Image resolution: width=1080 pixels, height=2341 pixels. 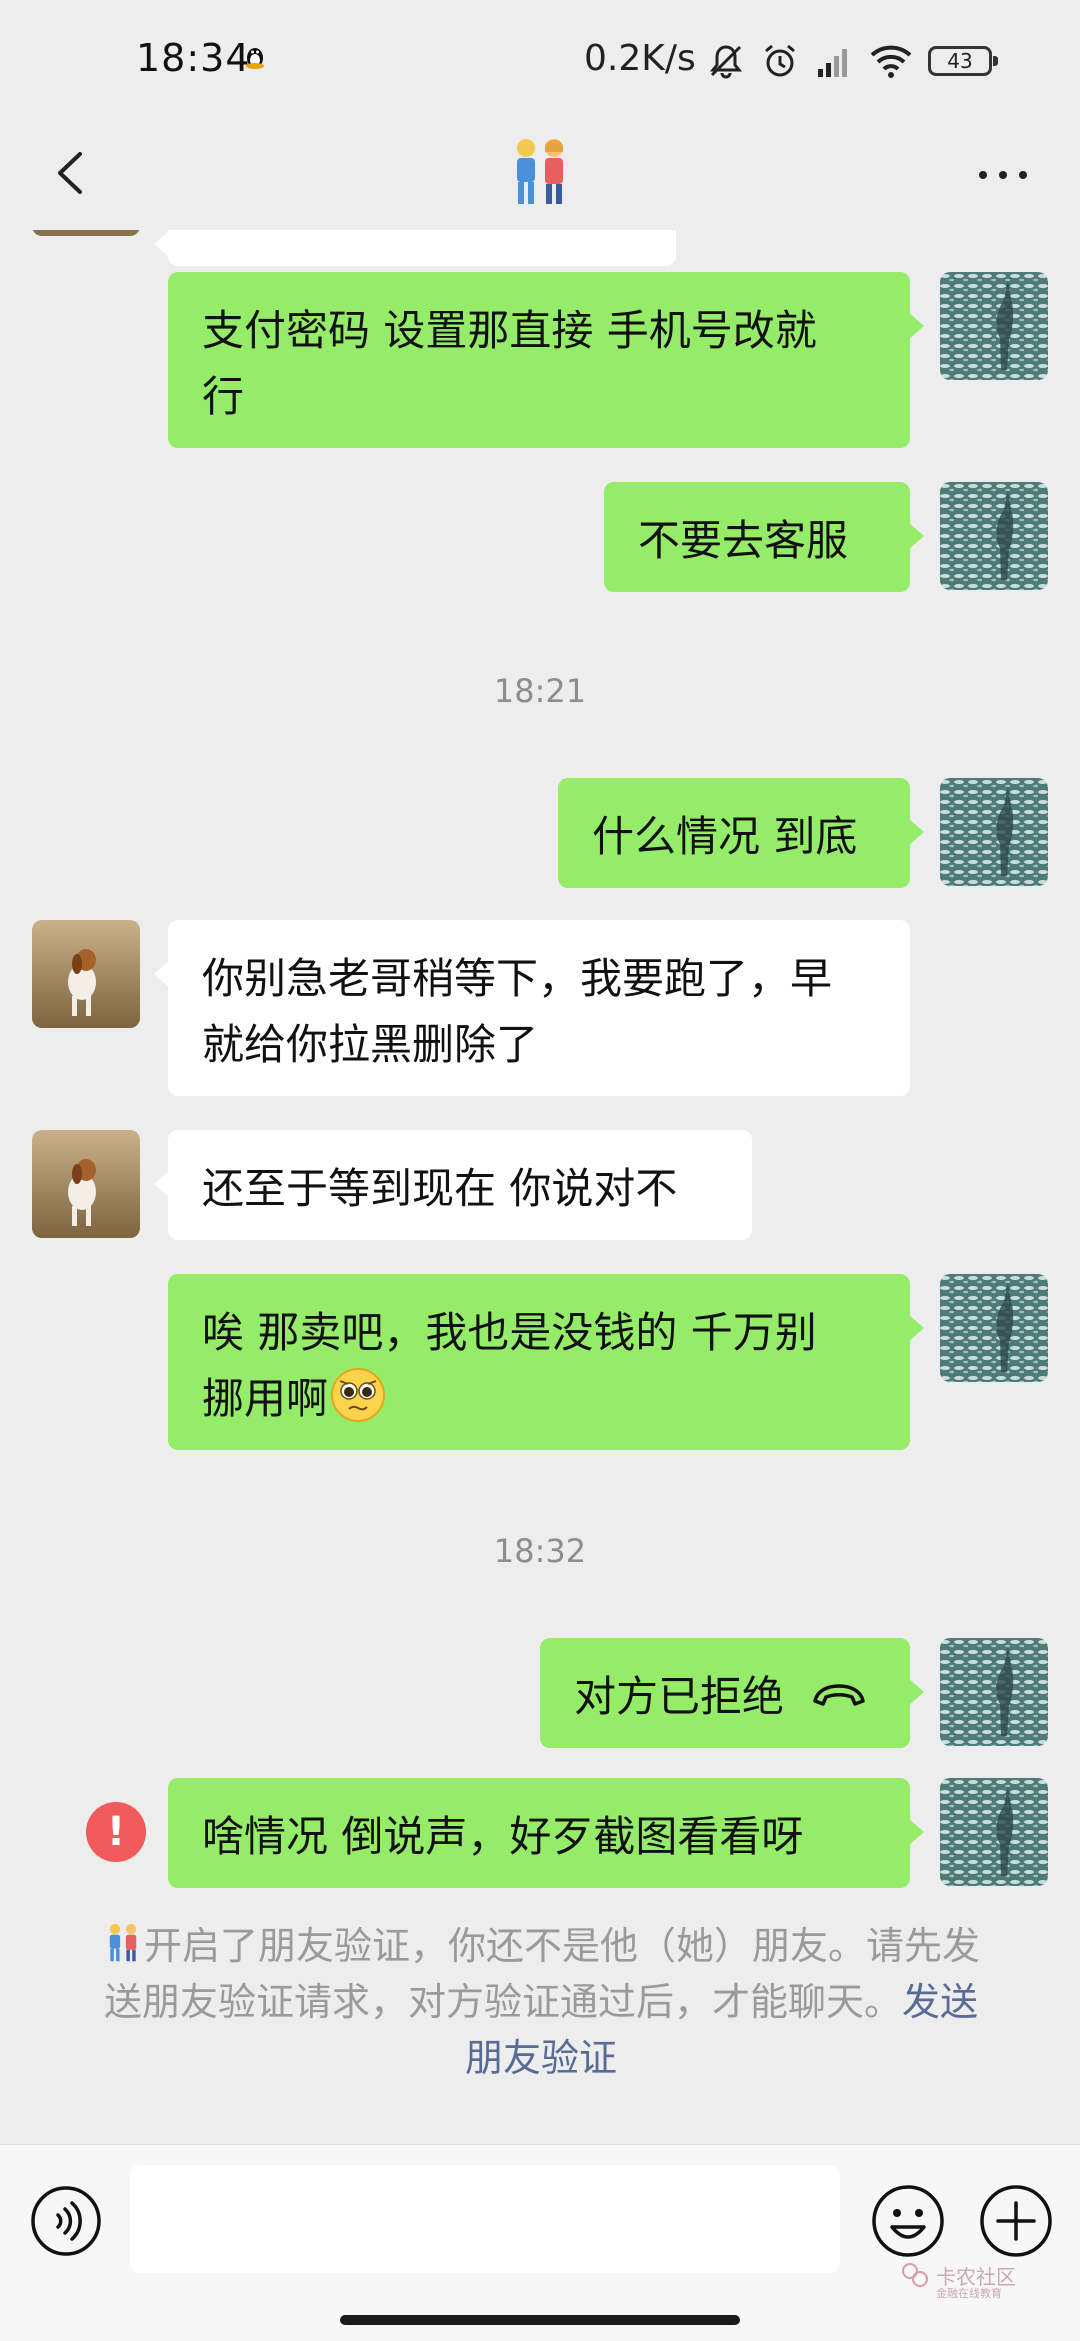 I want to click on message-bubble-sent: 支付密码 设置那直接 手机号改就 行, so click(x=546, y=360).